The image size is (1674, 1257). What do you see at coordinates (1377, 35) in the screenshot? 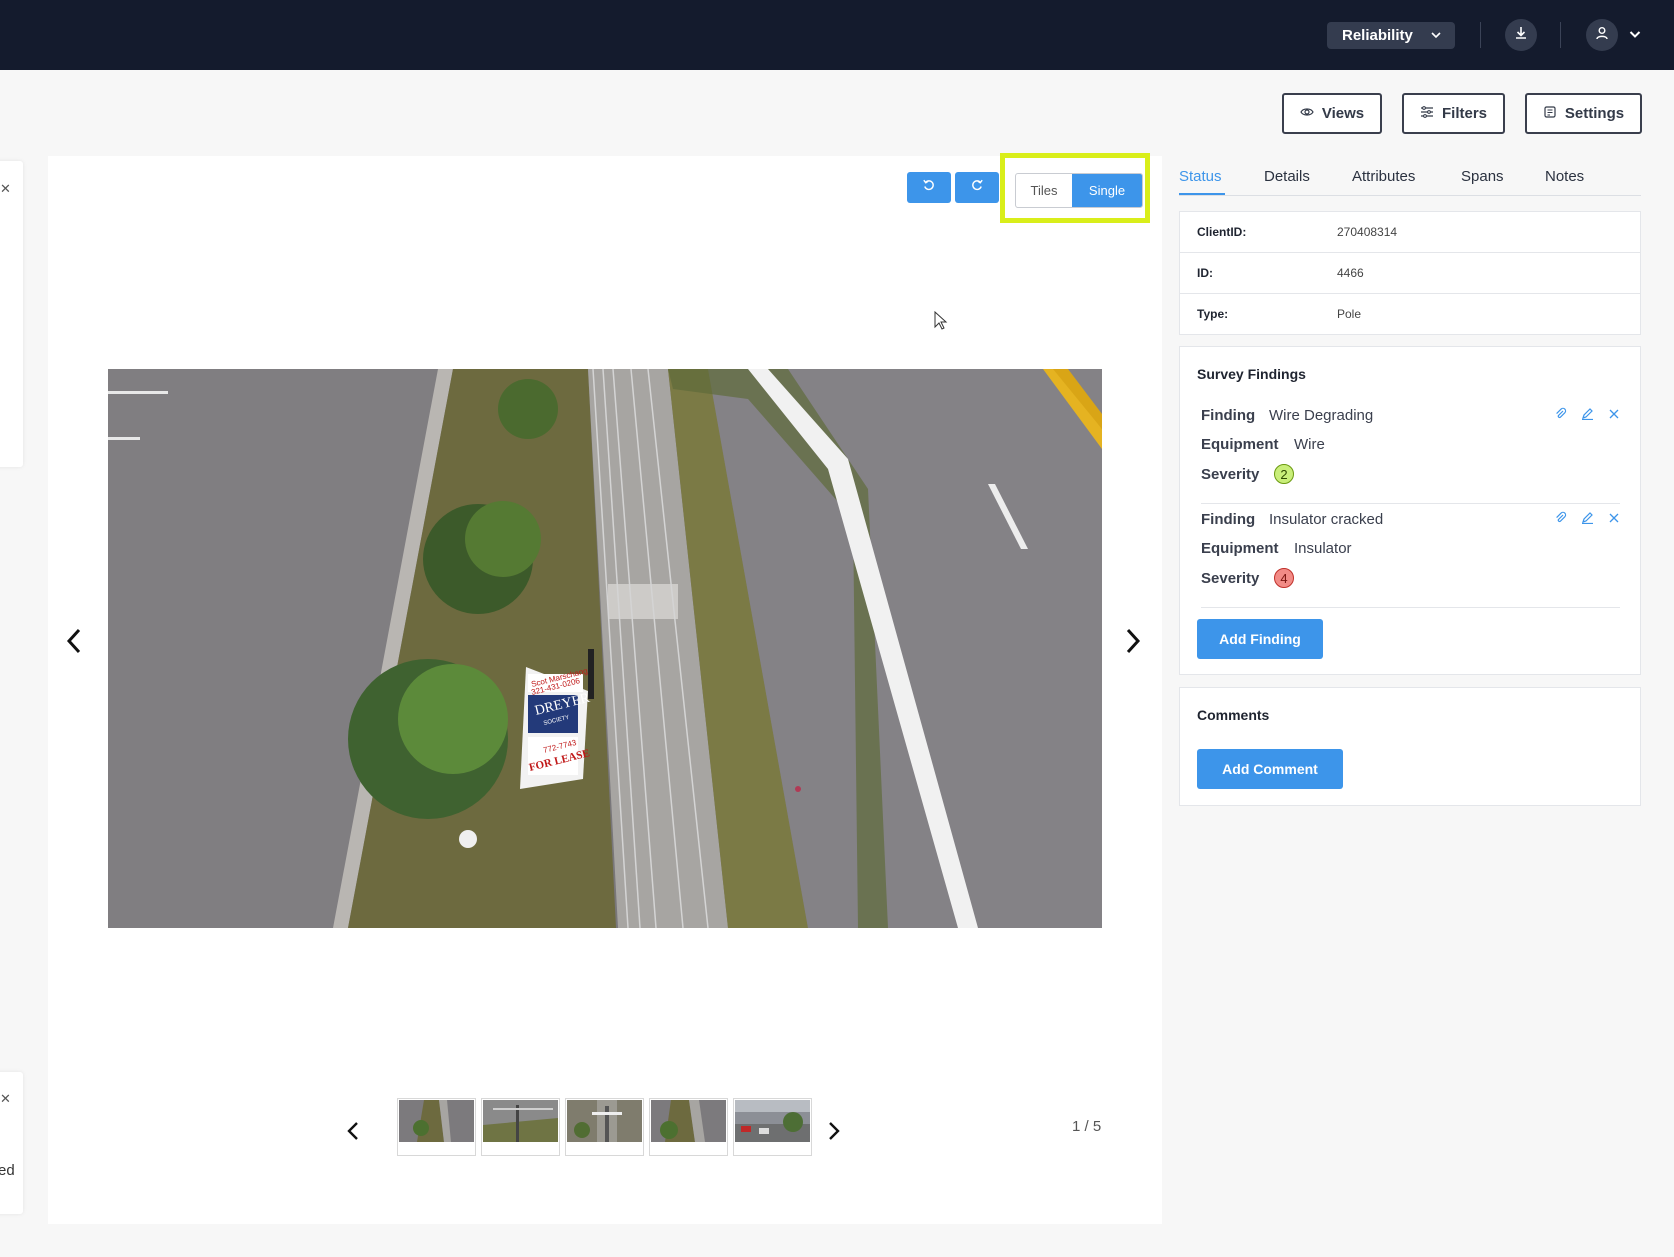
I see `workspace-label: Reliability` at bounding box center [1377, 35].